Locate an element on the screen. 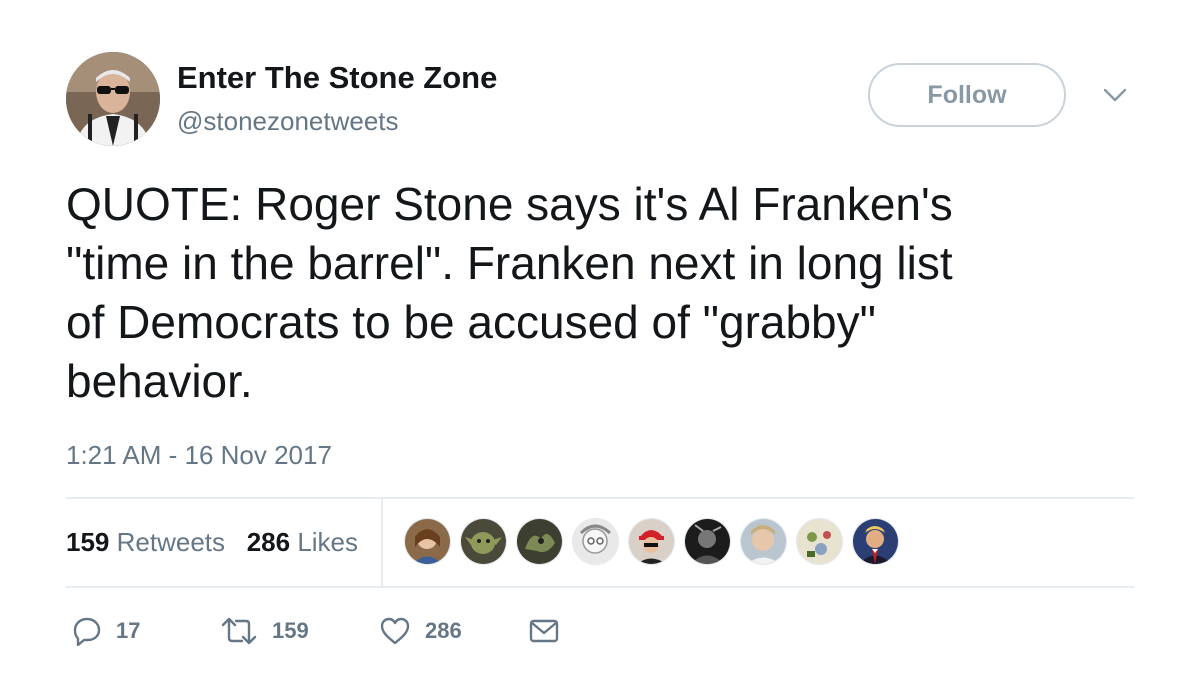 The width and height of the screenshot is (1200, 674). like-button: 286 is located at coordinates (420, 631).